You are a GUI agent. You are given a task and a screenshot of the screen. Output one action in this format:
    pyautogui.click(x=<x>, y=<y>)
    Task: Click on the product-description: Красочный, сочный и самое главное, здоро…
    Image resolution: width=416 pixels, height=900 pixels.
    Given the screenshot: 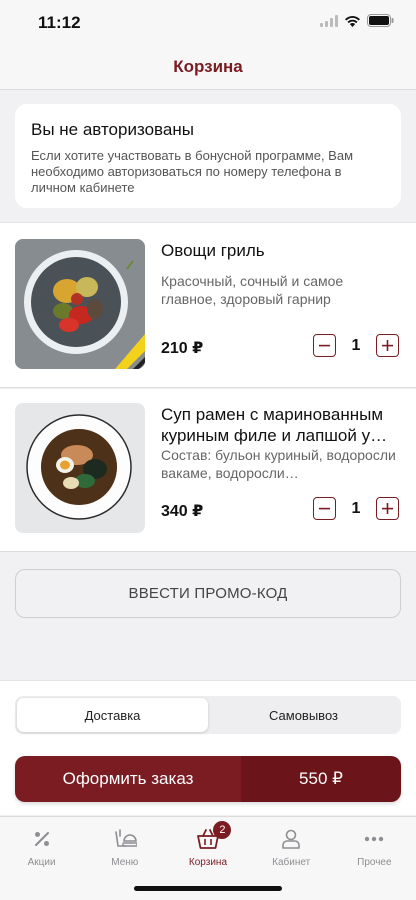 What is the action you would take?
    pyautogui.click(x=252, y=290)
    